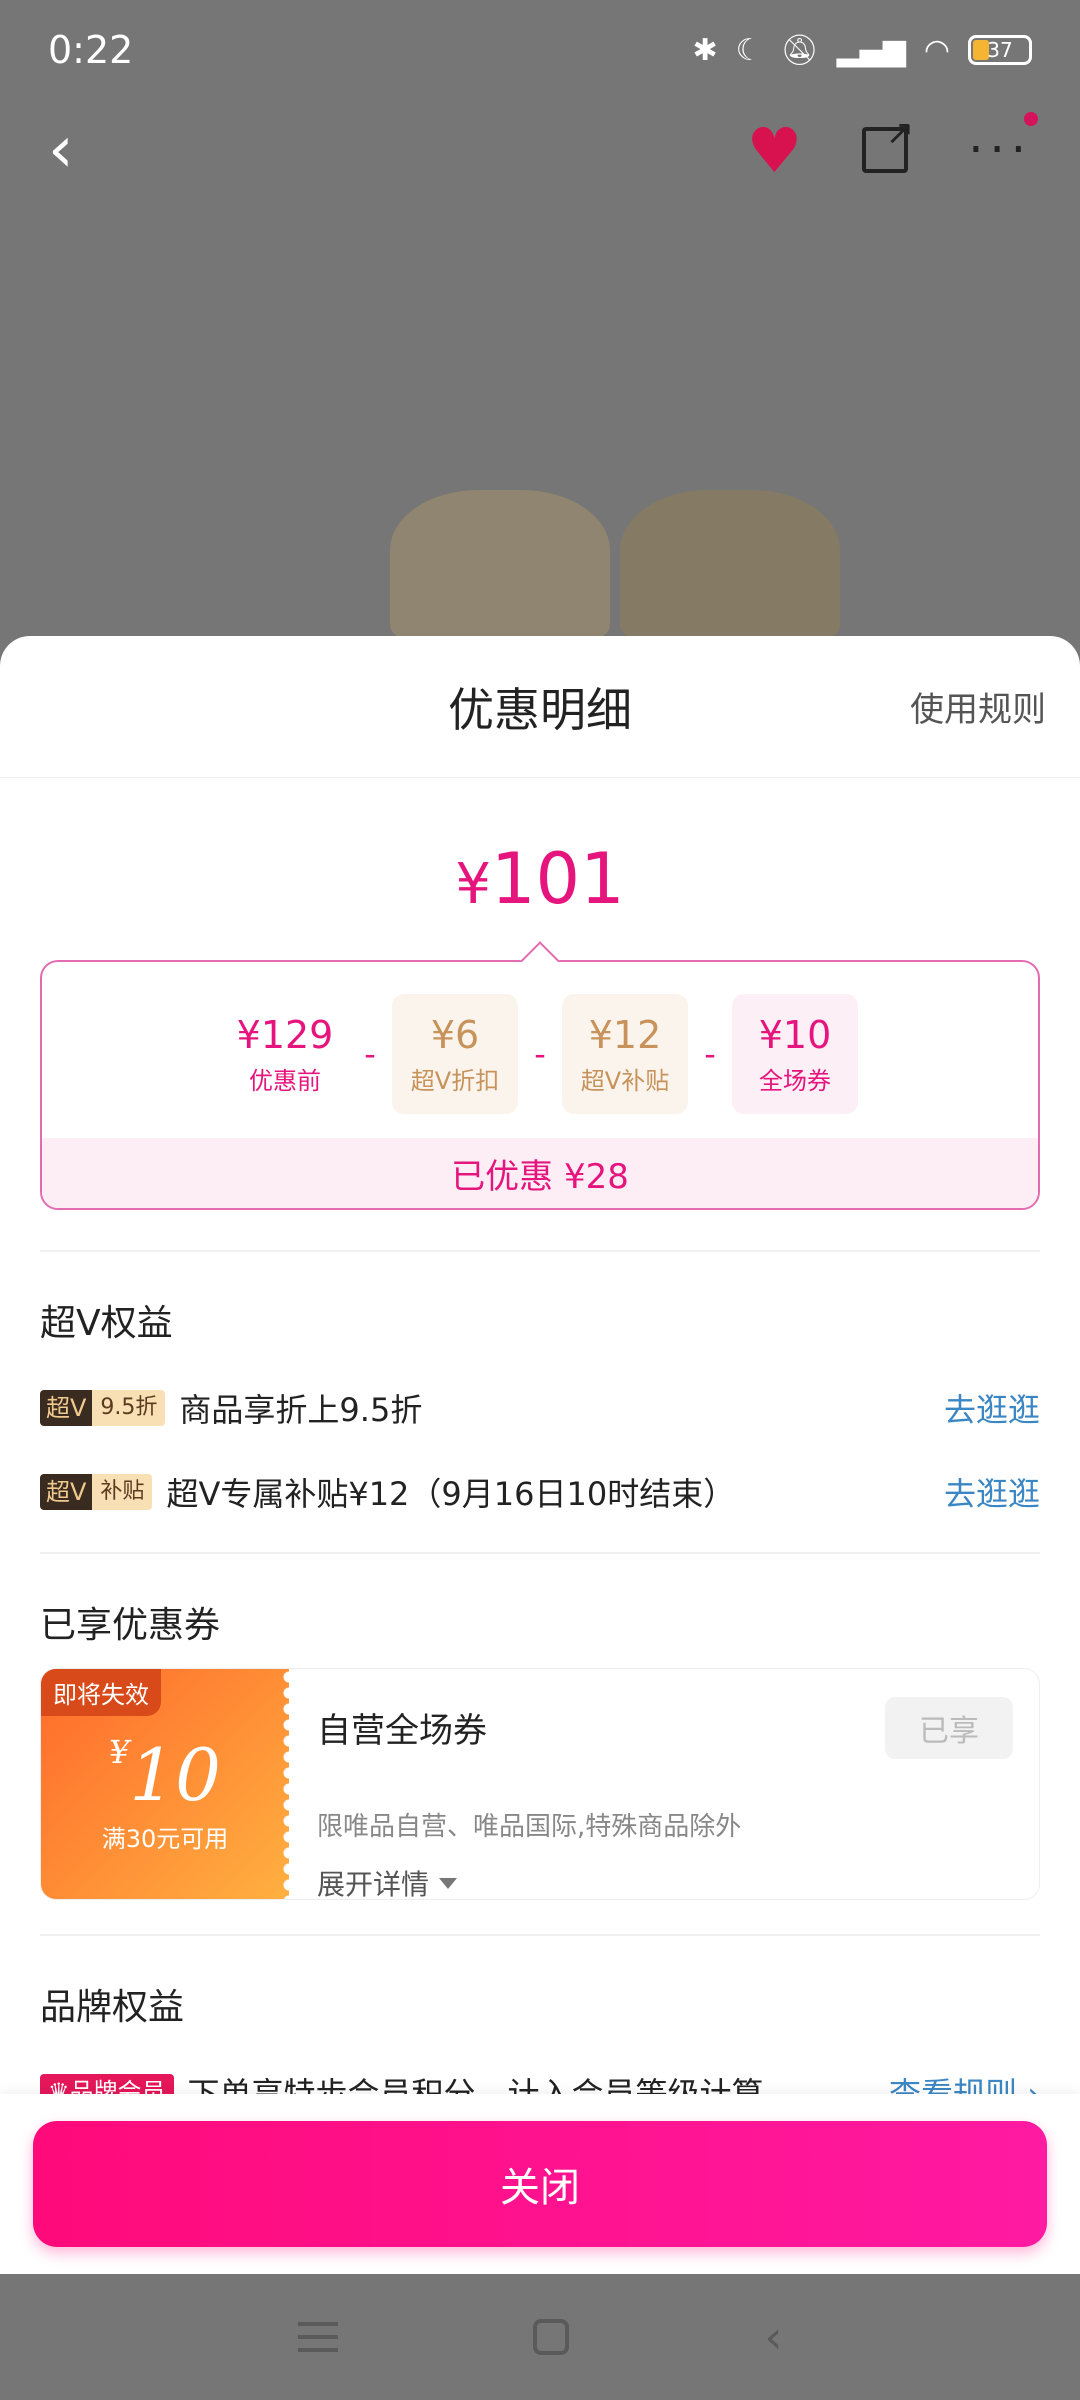  I want to click on breakdown-store-coupon: ¥10 全场券, so click(795, 1054).